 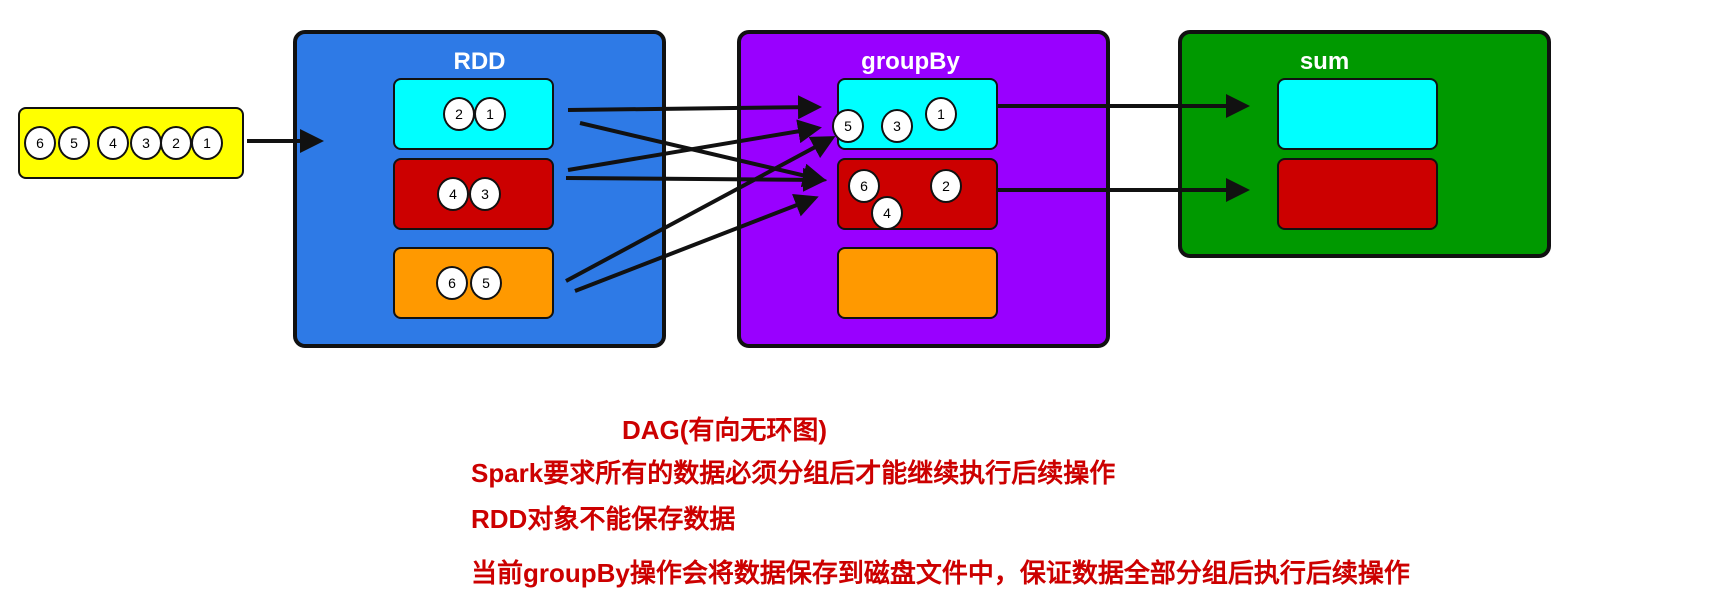 I want to click on note-dag: DAG(有向无环图), so click(x=725, y=430).